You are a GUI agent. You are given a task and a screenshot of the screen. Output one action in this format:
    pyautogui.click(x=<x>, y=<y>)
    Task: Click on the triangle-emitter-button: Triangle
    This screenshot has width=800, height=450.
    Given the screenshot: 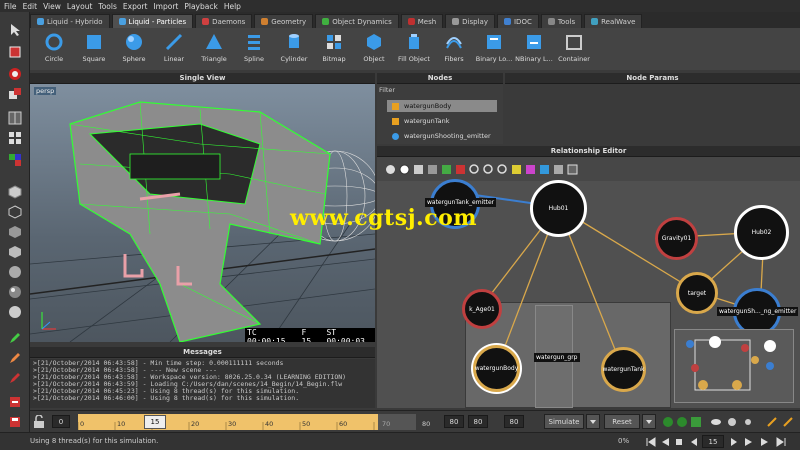 What is the action you would take?
    pyautogui.click(x=214, y=45)
    